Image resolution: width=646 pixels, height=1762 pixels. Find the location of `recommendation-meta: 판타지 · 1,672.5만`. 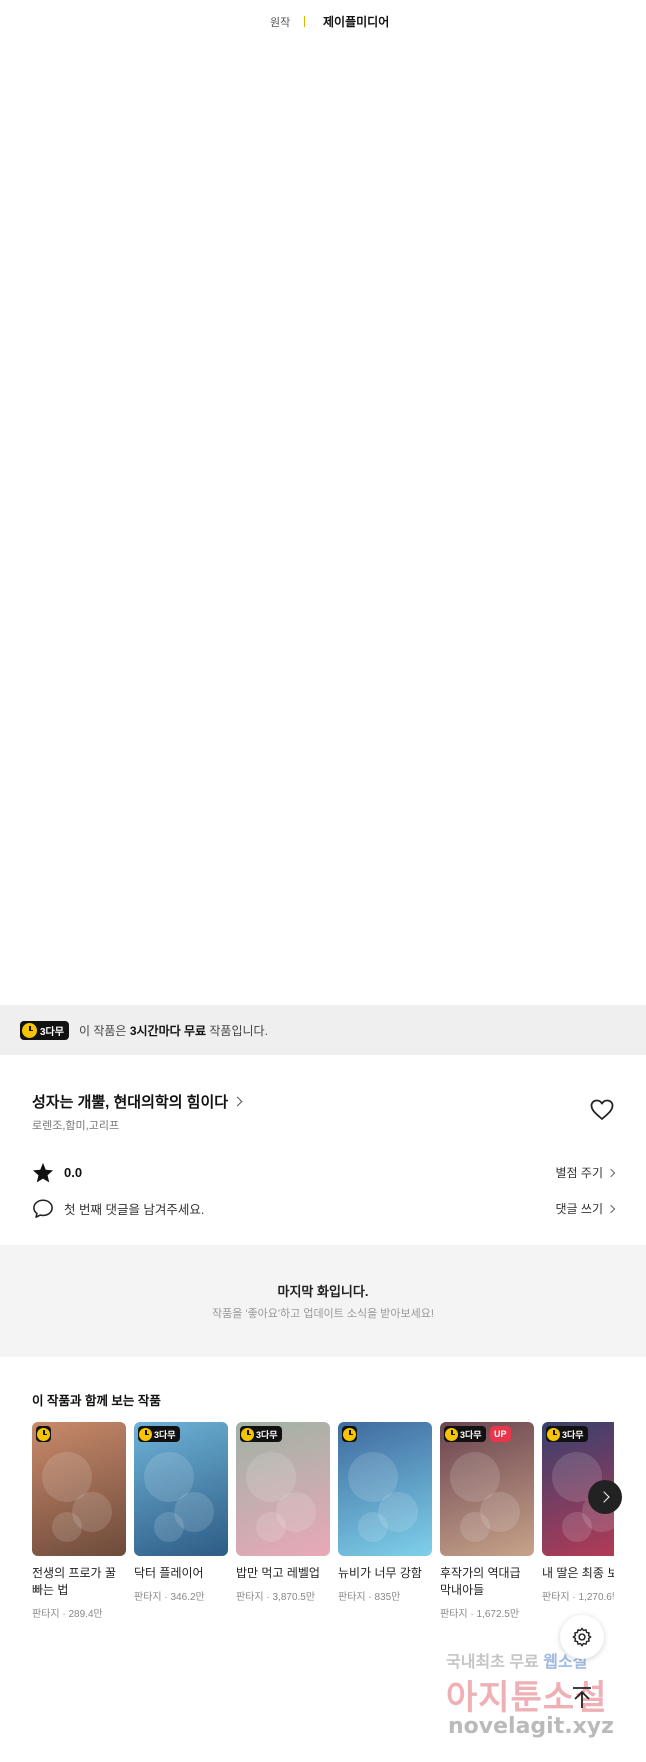

recommendation-meta: 판타지 · 1,672.5만 is located at coordinates (487, 1612).